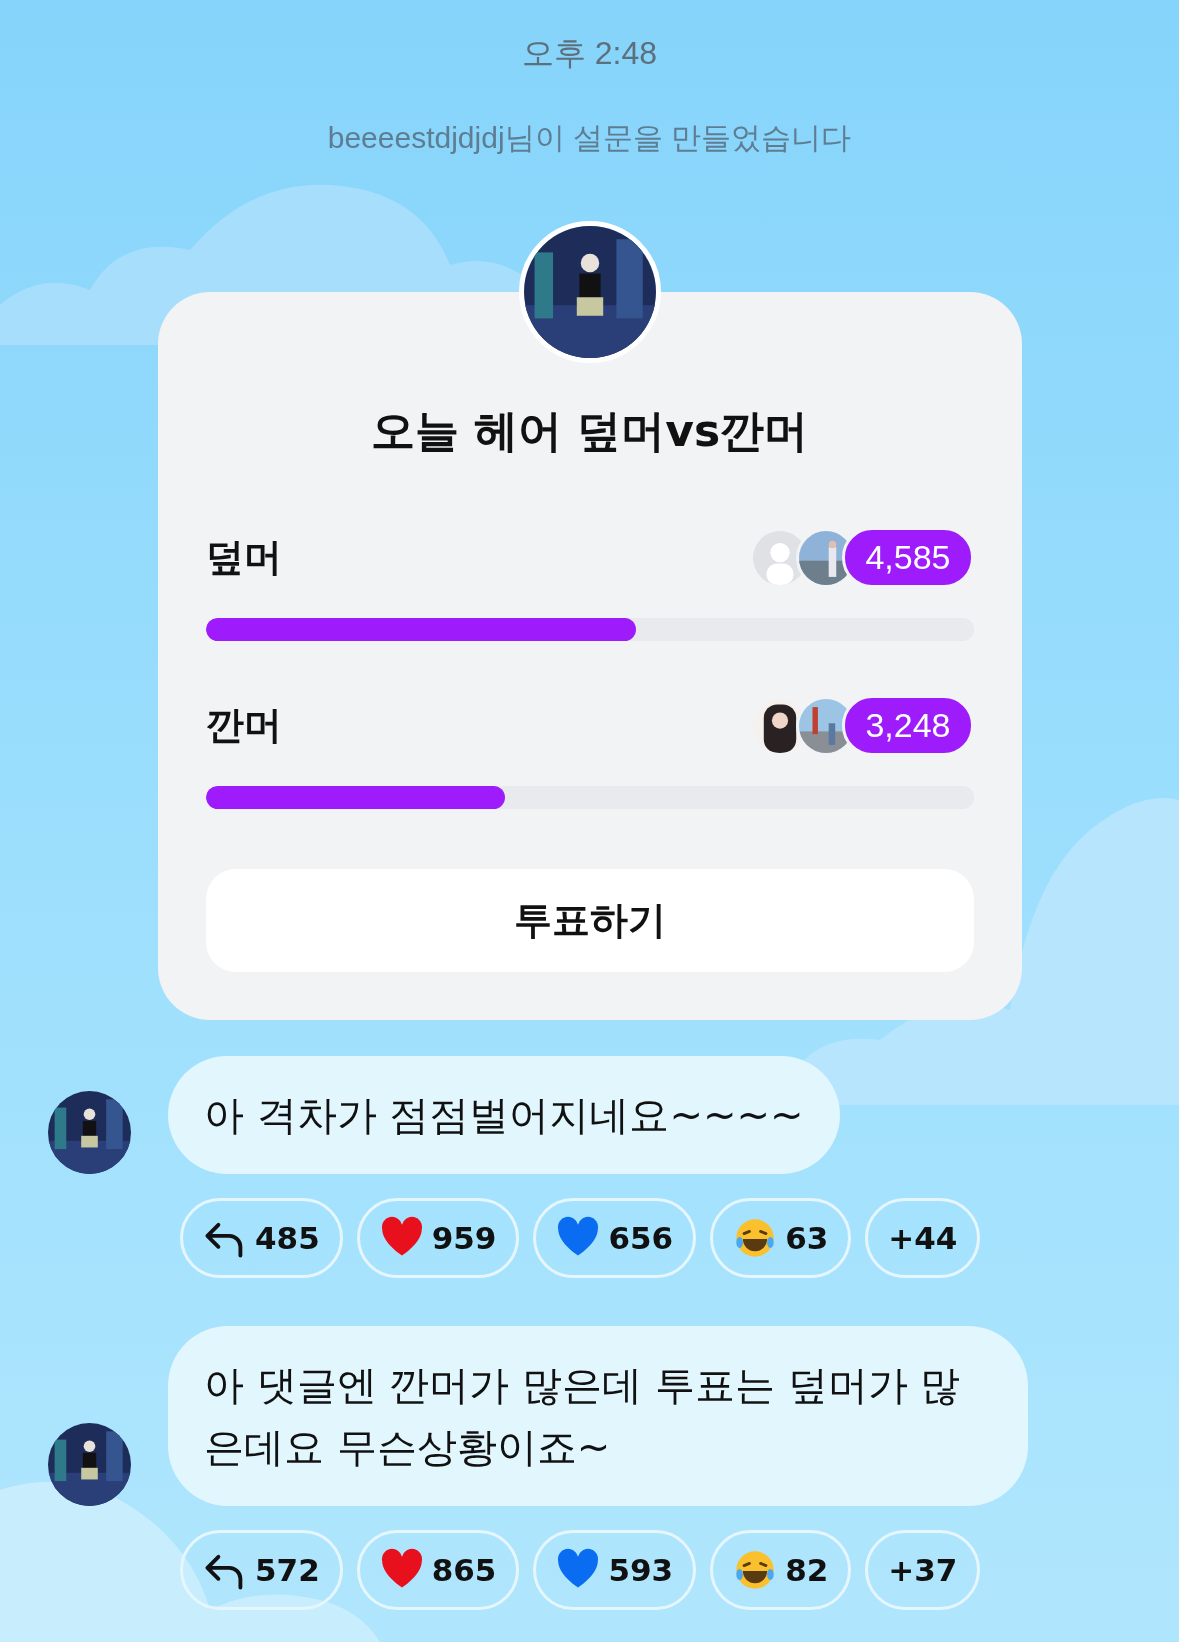  Describe the element at coordinates (261, 1570) in the screenshot. I see `reaction-chip: 572` at that location.